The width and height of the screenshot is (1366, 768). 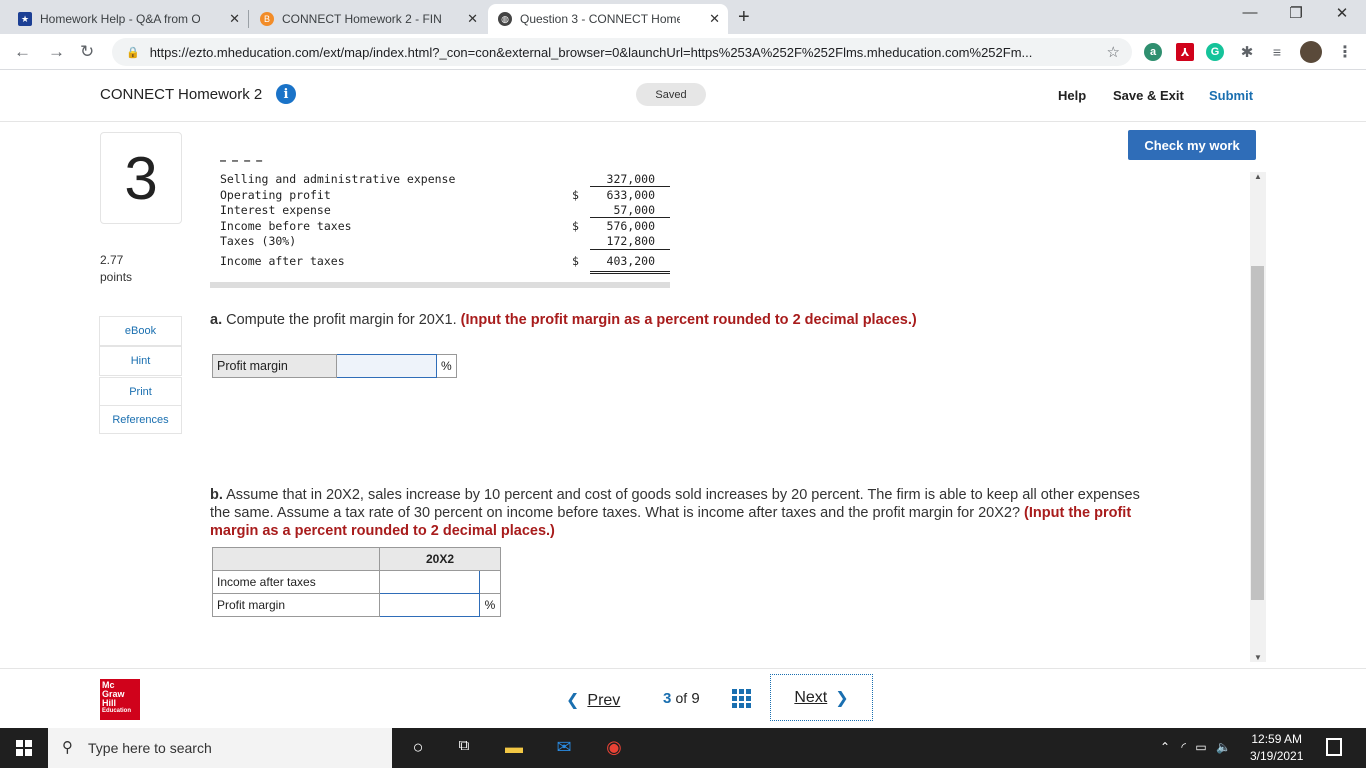 What do you see at coordinates (362, 19) in the screenshot?
I see `tab-label: CONNECT Homework 2 - FINC 3` at bounding box center [362, 19].